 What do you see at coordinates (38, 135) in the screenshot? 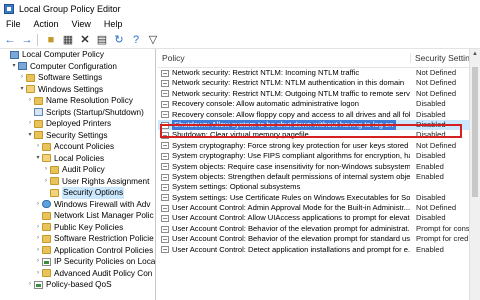
I see `lock-icon` at bounding box center [38, 135].